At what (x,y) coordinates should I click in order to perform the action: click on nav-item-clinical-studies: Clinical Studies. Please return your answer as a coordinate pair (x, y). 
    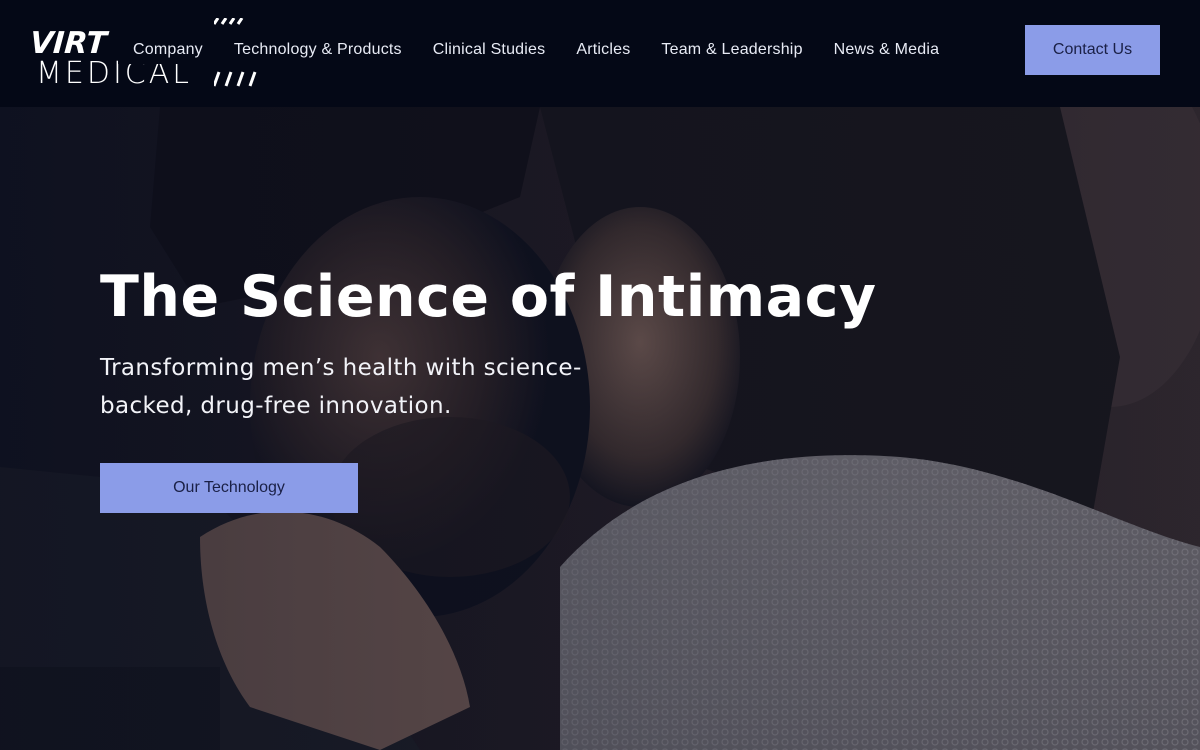
    Looking at the image, I should click on (489, 50).